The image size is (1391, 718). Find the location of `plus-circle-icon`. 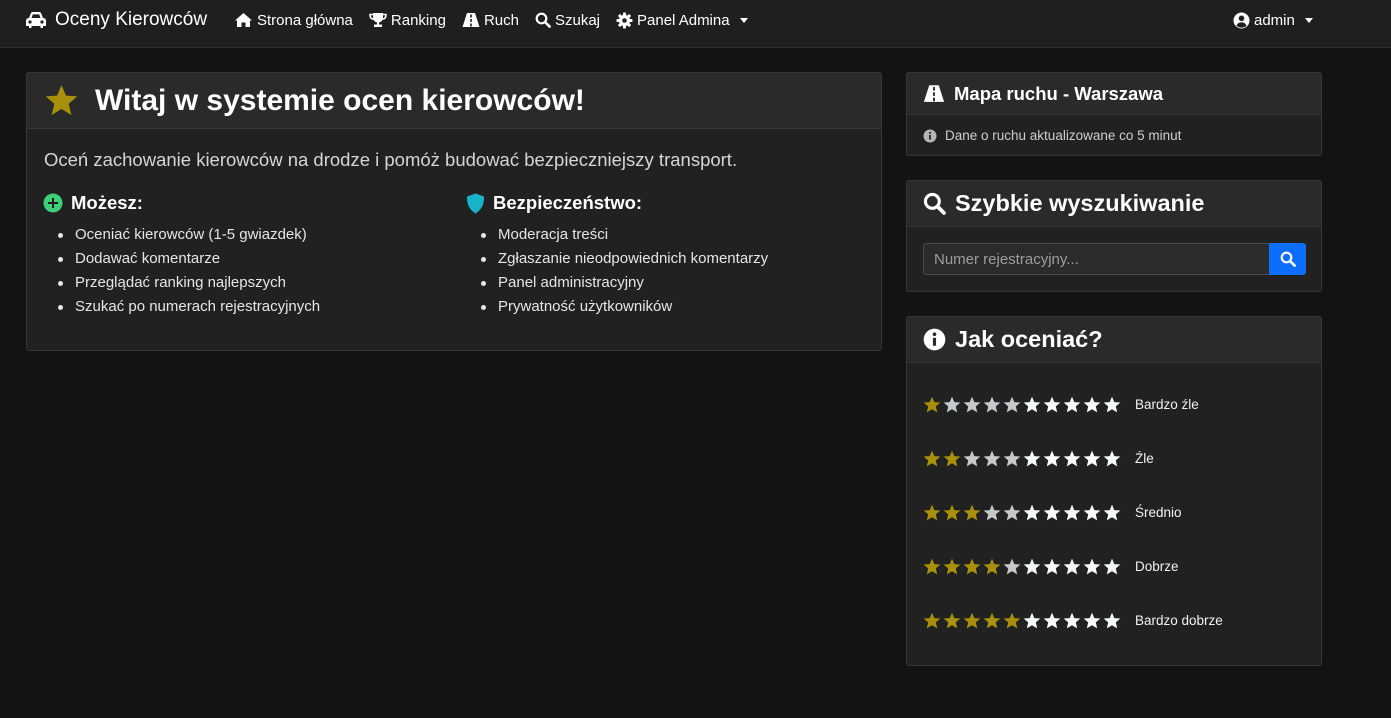

plus-circle-icon is located at coordinates (53, 203).